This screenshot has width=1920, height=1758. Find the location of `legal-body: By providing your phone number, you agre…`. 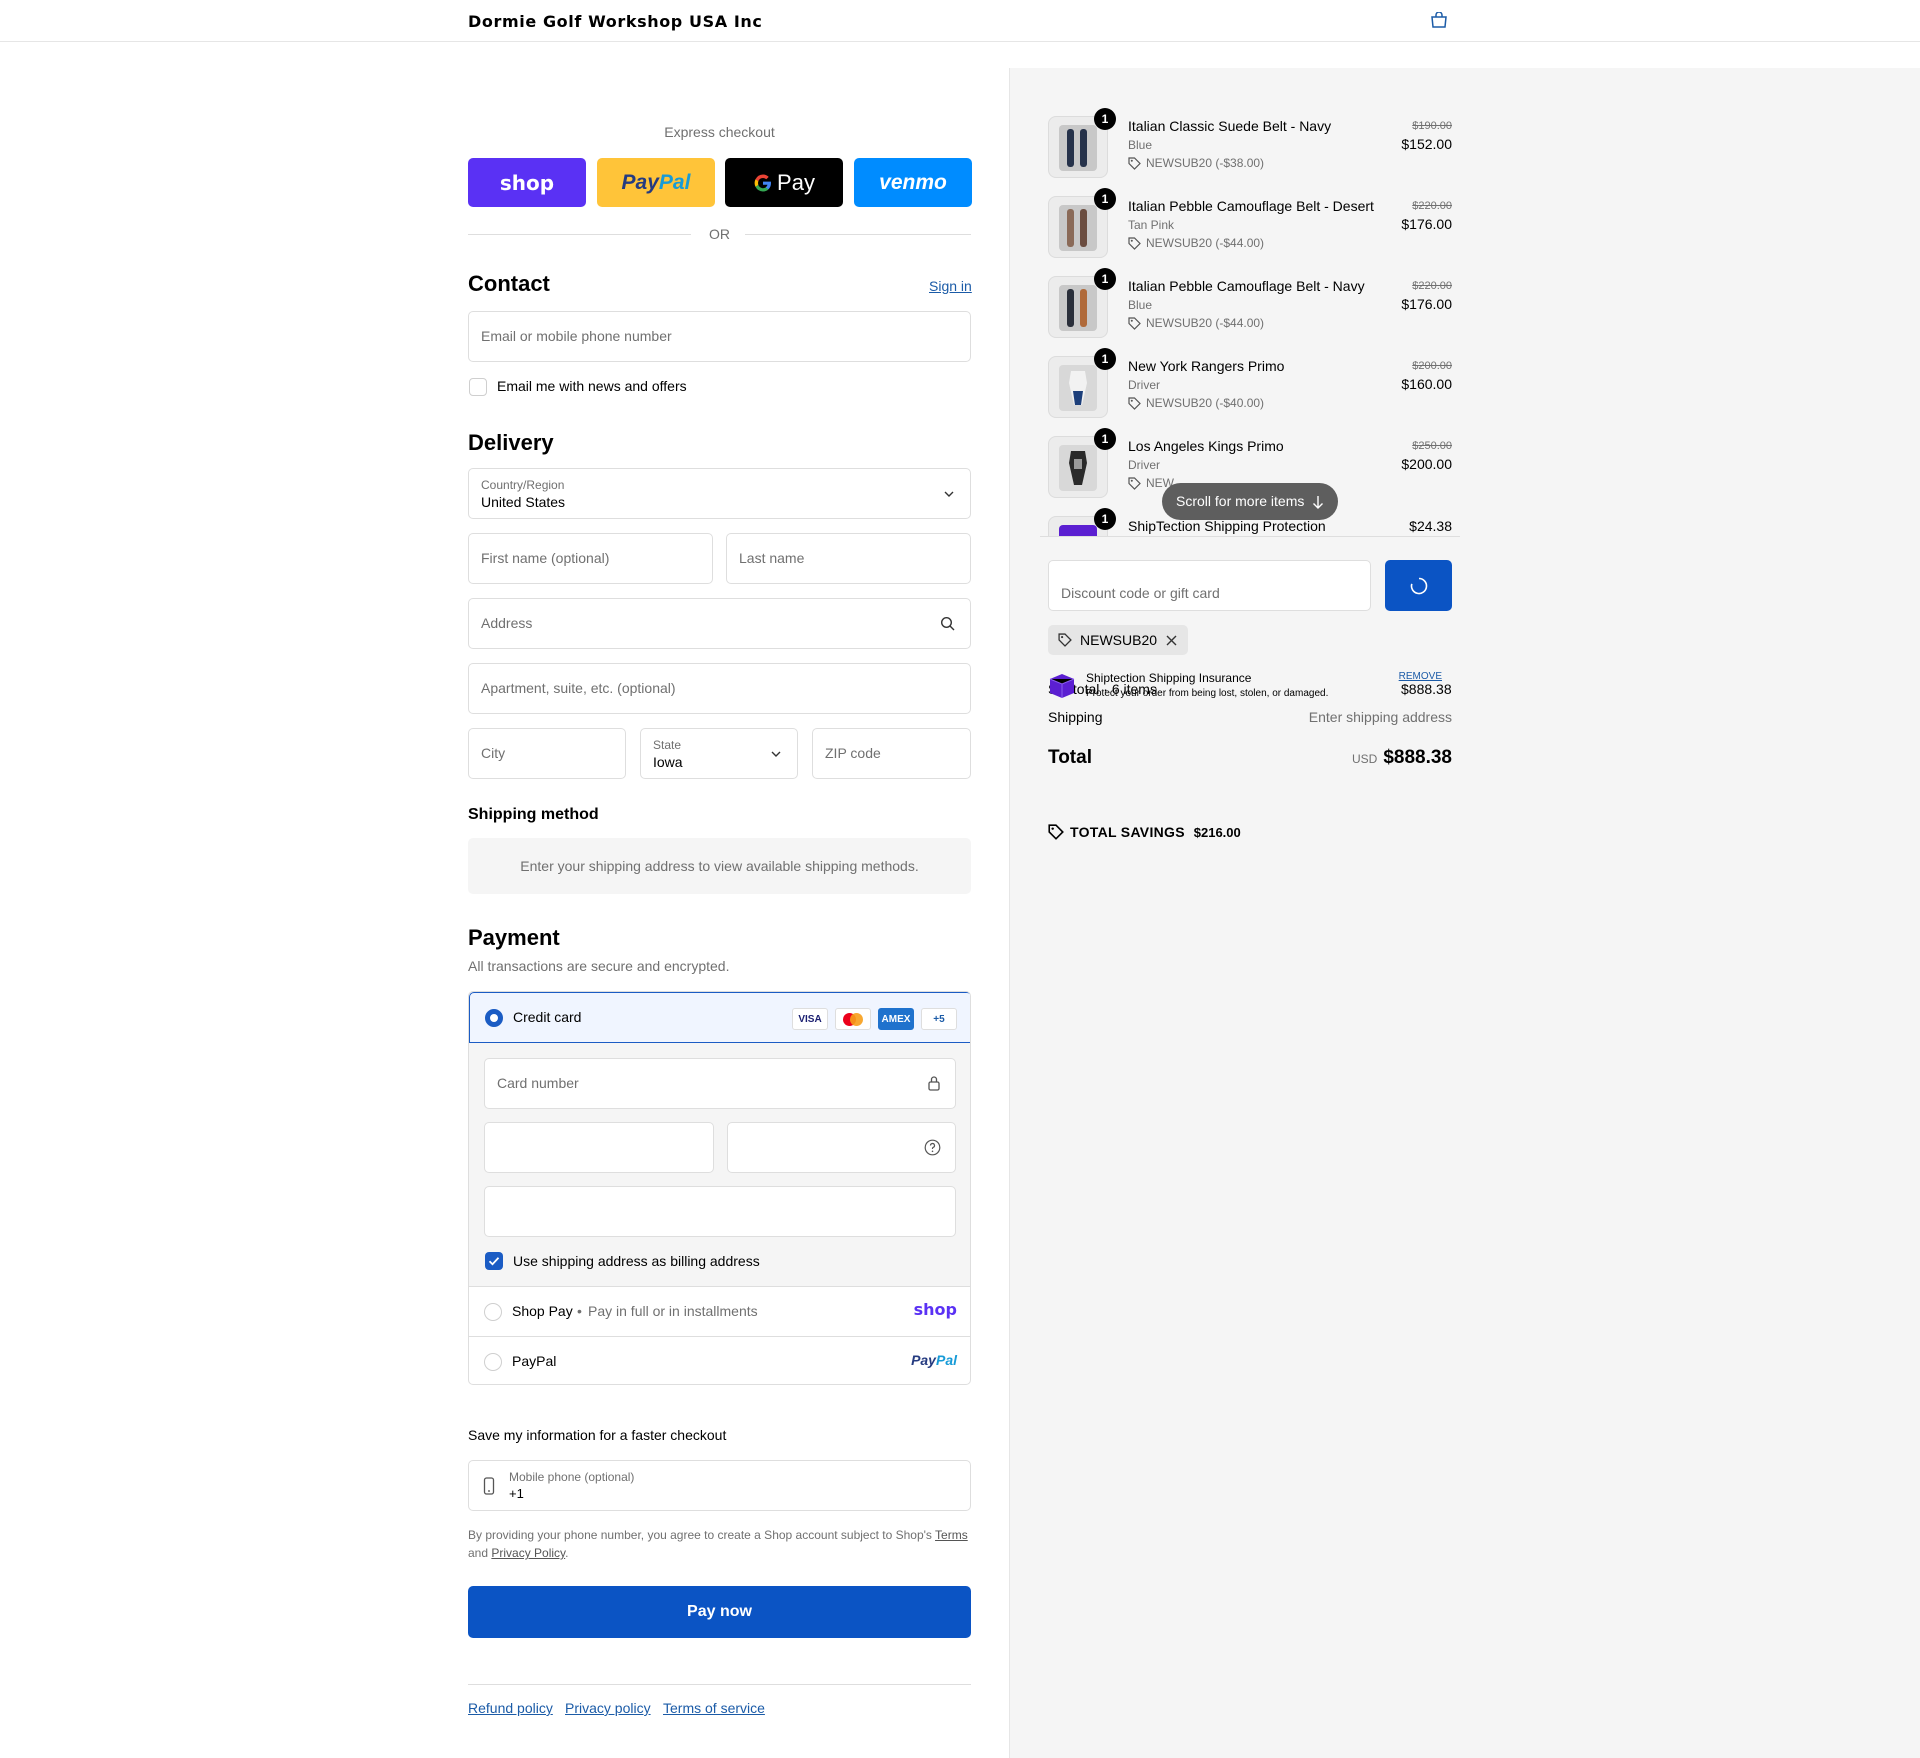

legal-body: By providing your phone number, you agre… is located at coordinates (700, 1535).